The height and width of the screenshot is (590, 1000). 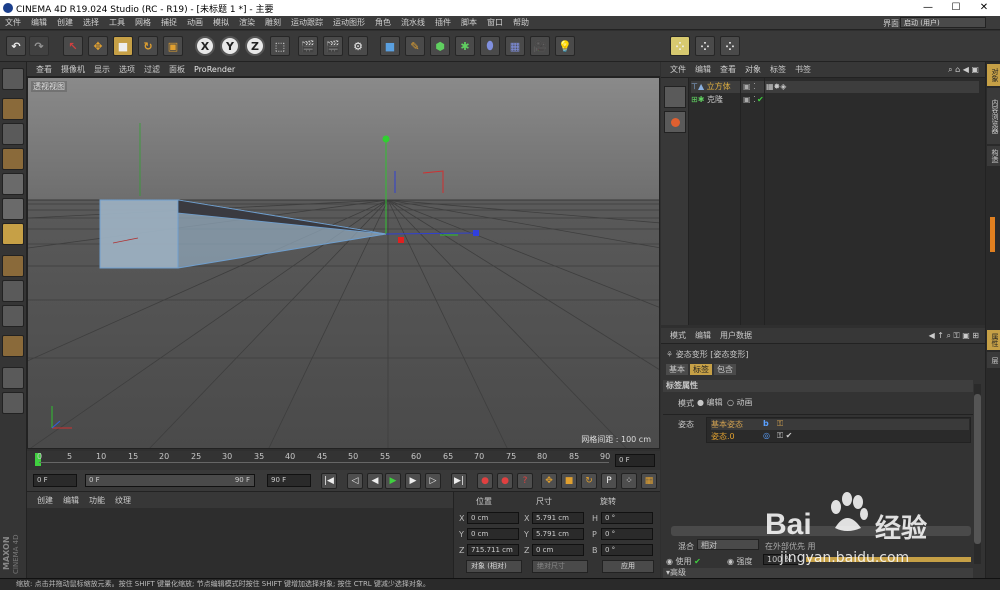 I want to click on om-menu-edit: 编辑, so click(x=703, y=69).